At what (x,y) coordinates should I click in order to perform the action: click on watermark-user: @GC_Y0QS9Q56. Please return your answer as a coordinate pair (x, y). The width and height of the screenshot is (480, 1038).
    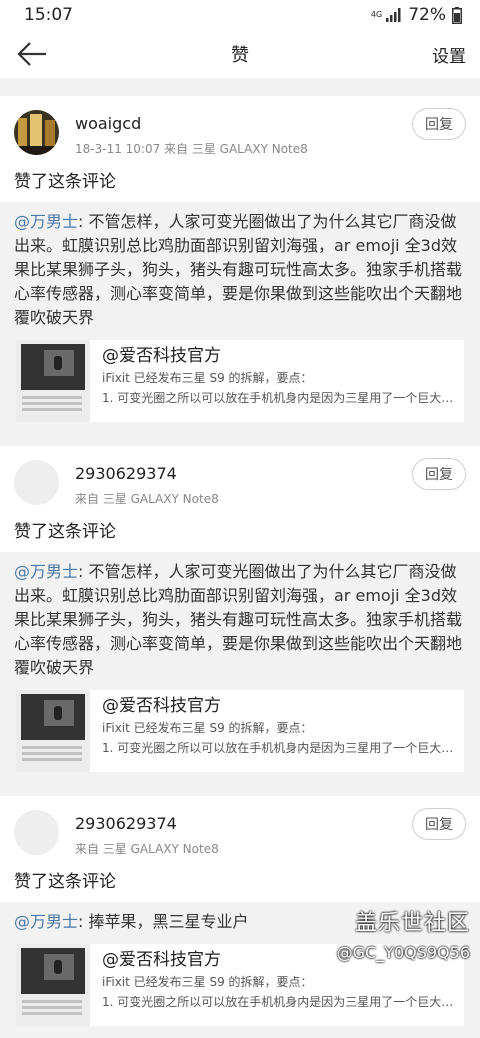
    Looking at the image, I should click on (403, 952).